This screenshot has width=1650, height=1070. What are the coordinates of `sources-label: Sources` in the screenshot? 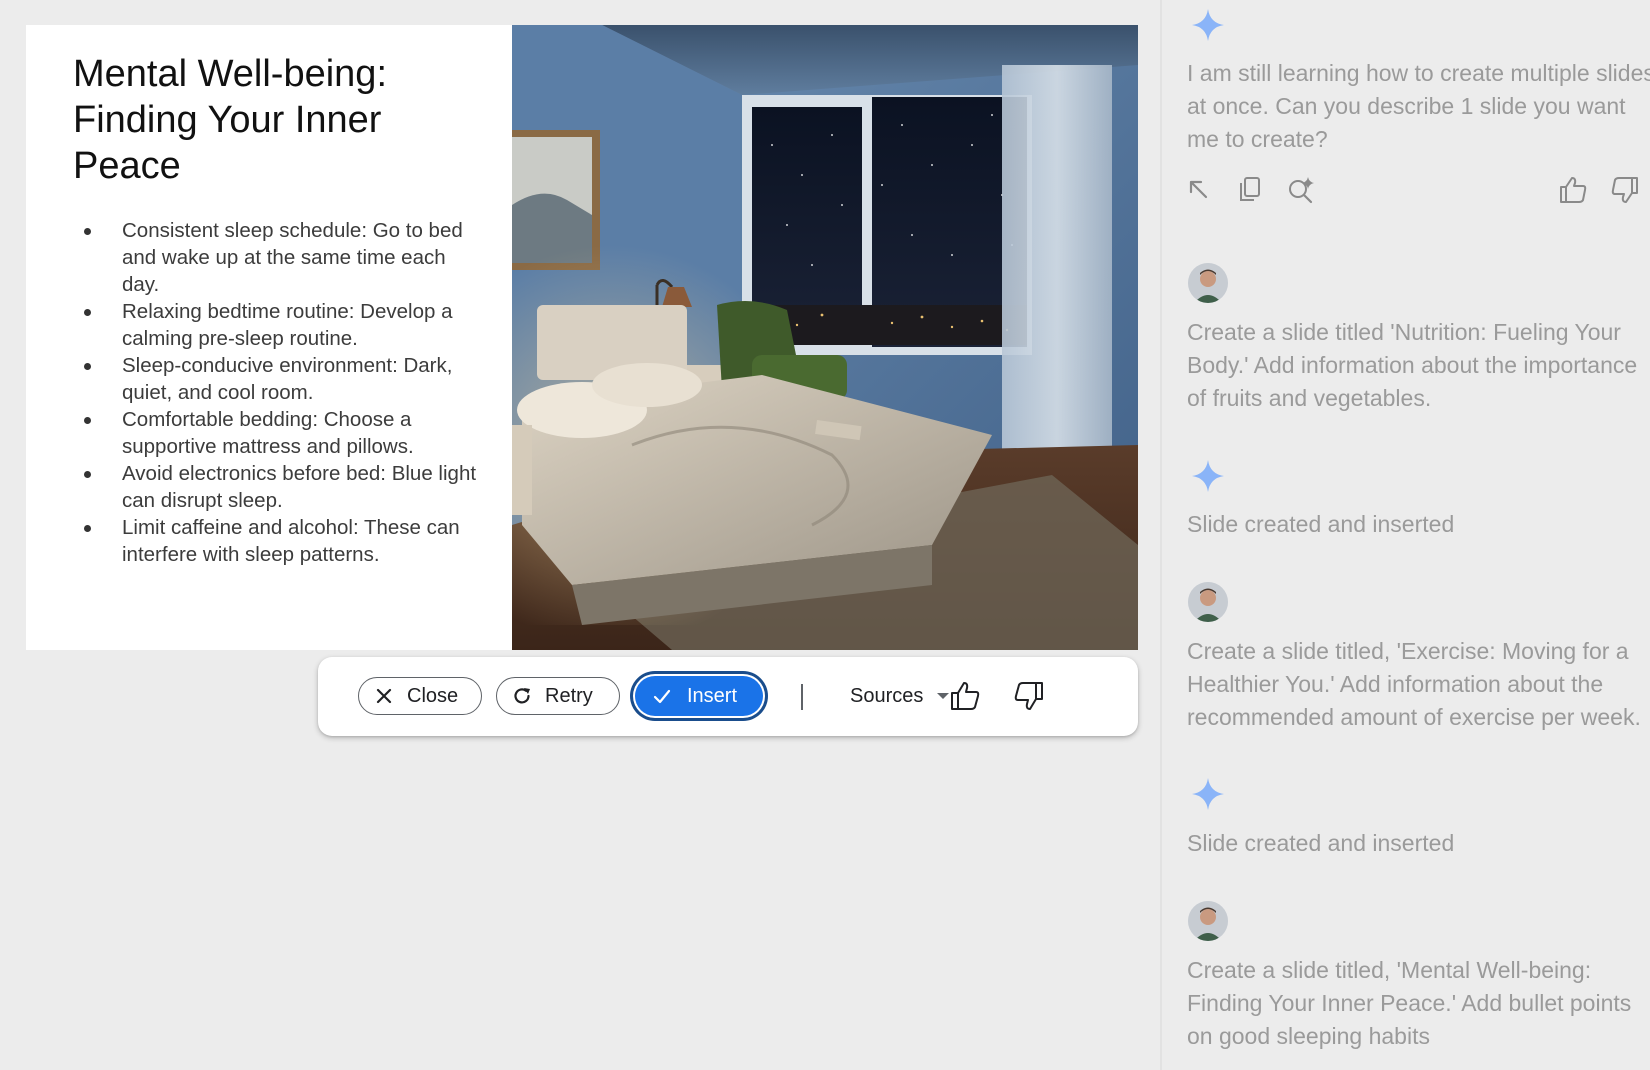 It's located at (887, 695).